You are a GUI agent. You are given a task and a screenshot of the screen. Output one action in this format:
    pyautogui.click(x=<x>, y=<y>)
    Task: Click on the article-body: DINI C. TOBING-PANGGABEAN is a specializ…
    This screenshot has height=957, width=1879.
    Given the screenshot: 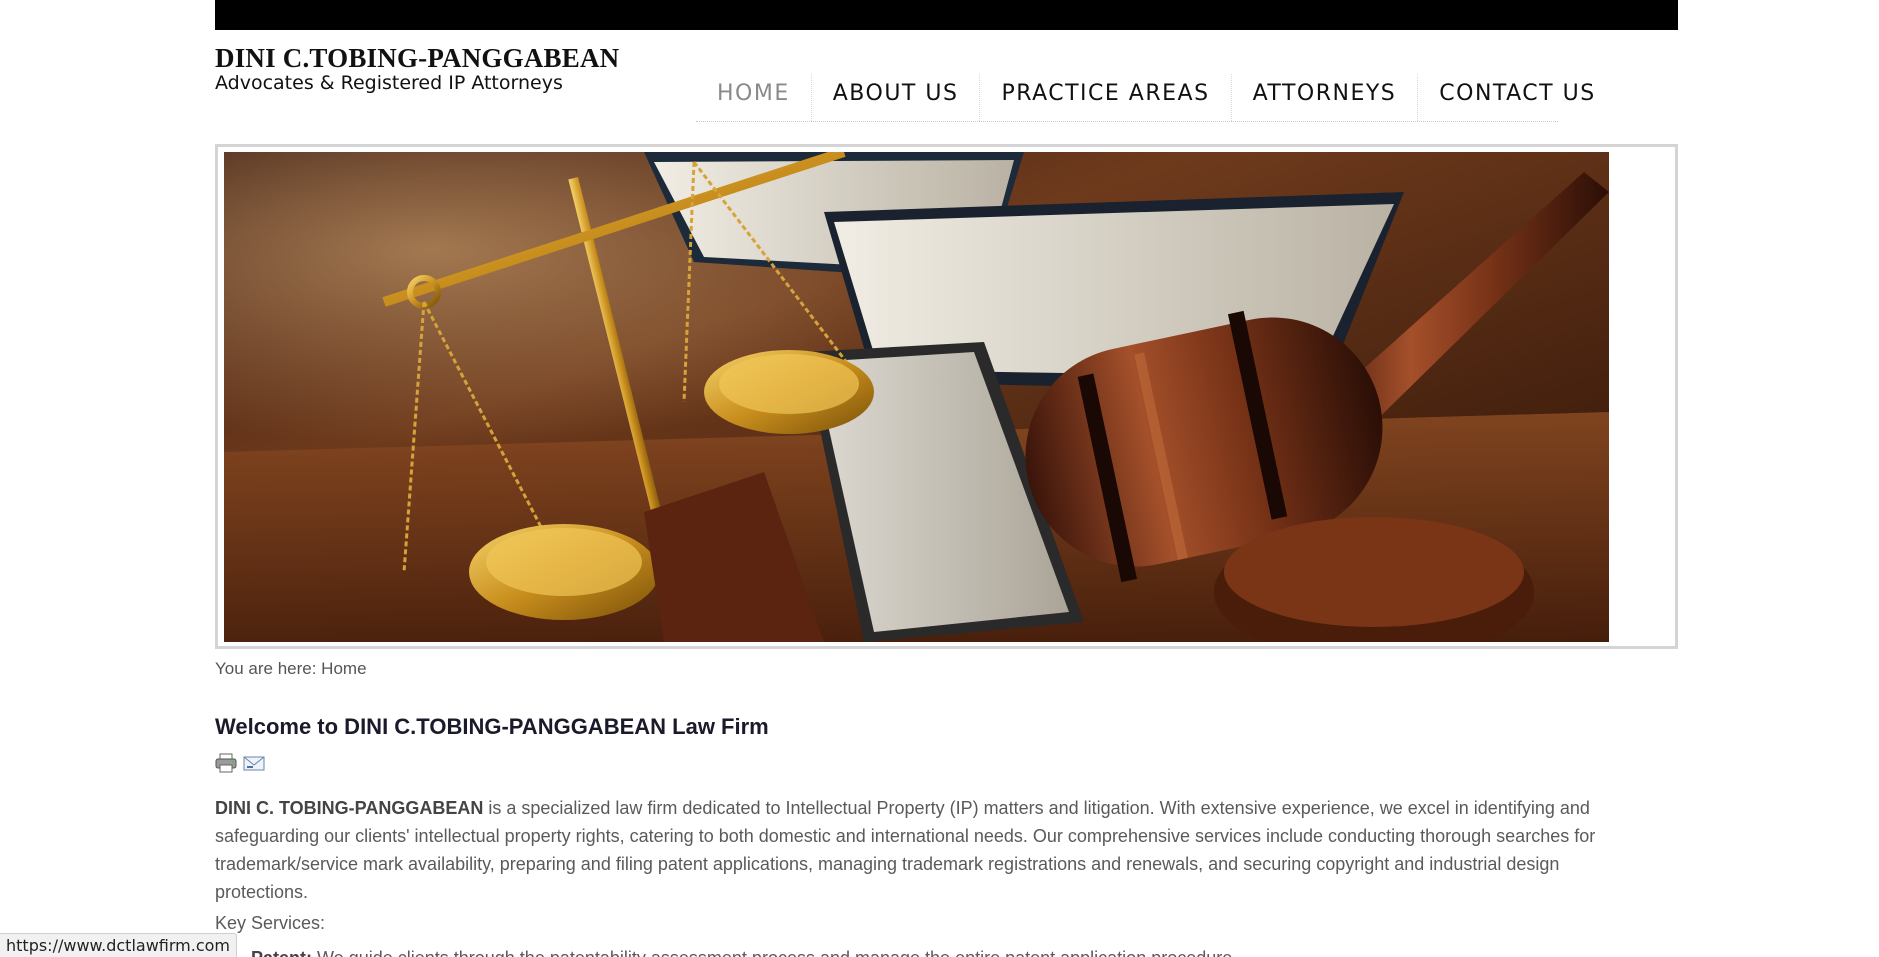 What is the action you would take?
    pyautogui.click(x=925, y=850)
    